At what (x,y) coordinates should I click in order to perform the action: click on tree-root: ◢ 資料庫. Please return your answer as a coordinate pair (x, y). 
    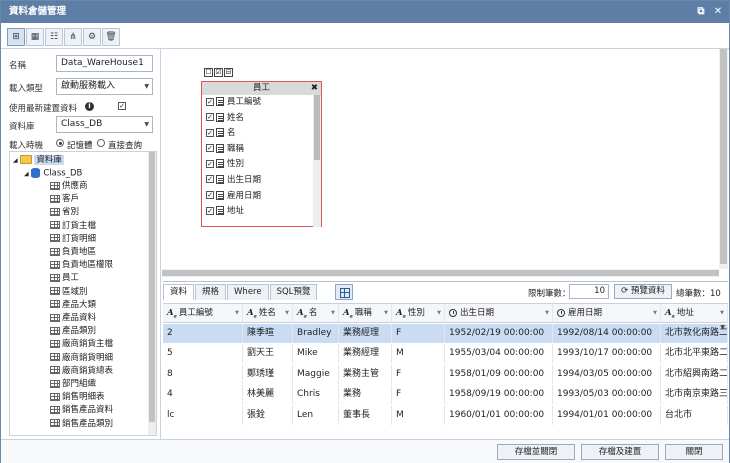
    Looking at the image, I should click on (38, 160).